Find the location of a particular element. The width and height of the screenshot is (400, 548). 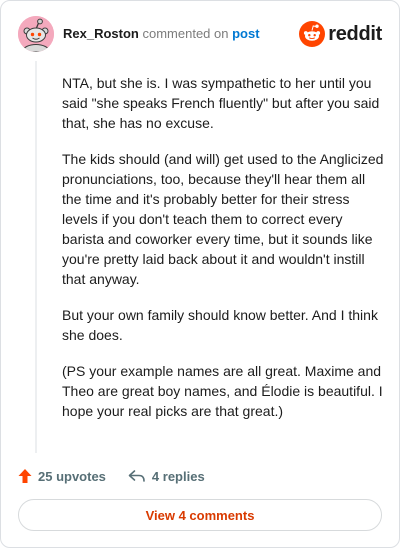

upvote-count: 25 upvotes is located at coordinates (72, 476).